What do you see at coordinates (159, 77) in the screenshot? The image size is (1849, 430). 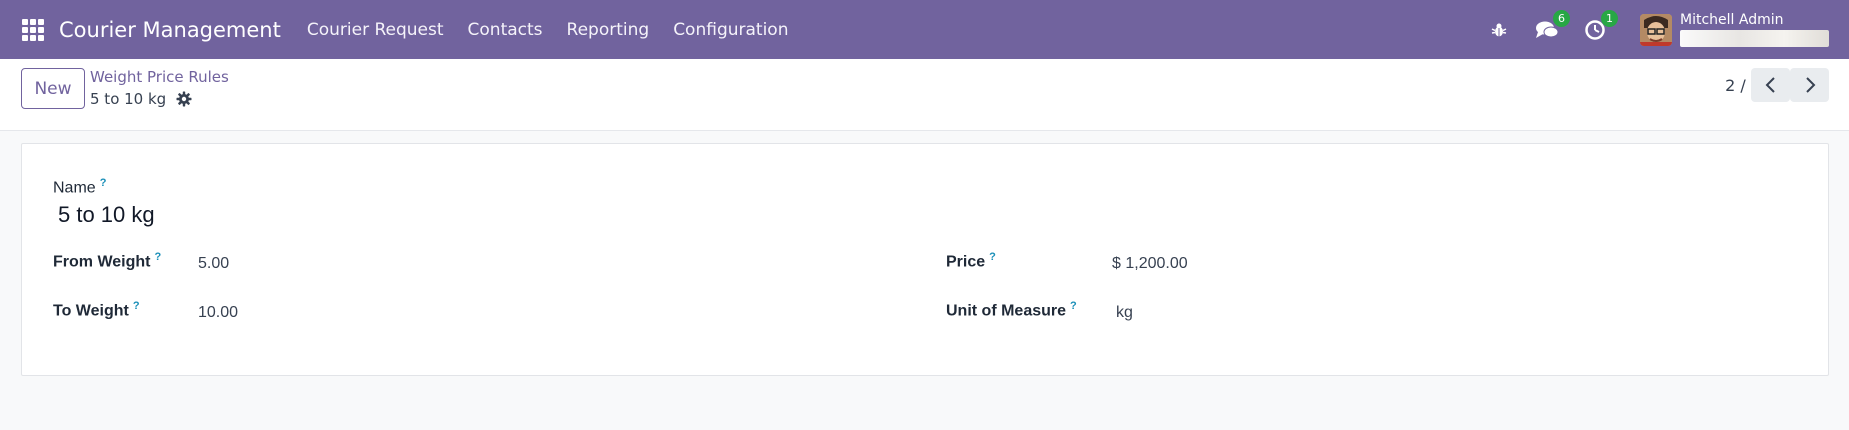 I see `breadcrumb-weight-price-rules: Weight Price Rules` at bounding box center [159, 77].